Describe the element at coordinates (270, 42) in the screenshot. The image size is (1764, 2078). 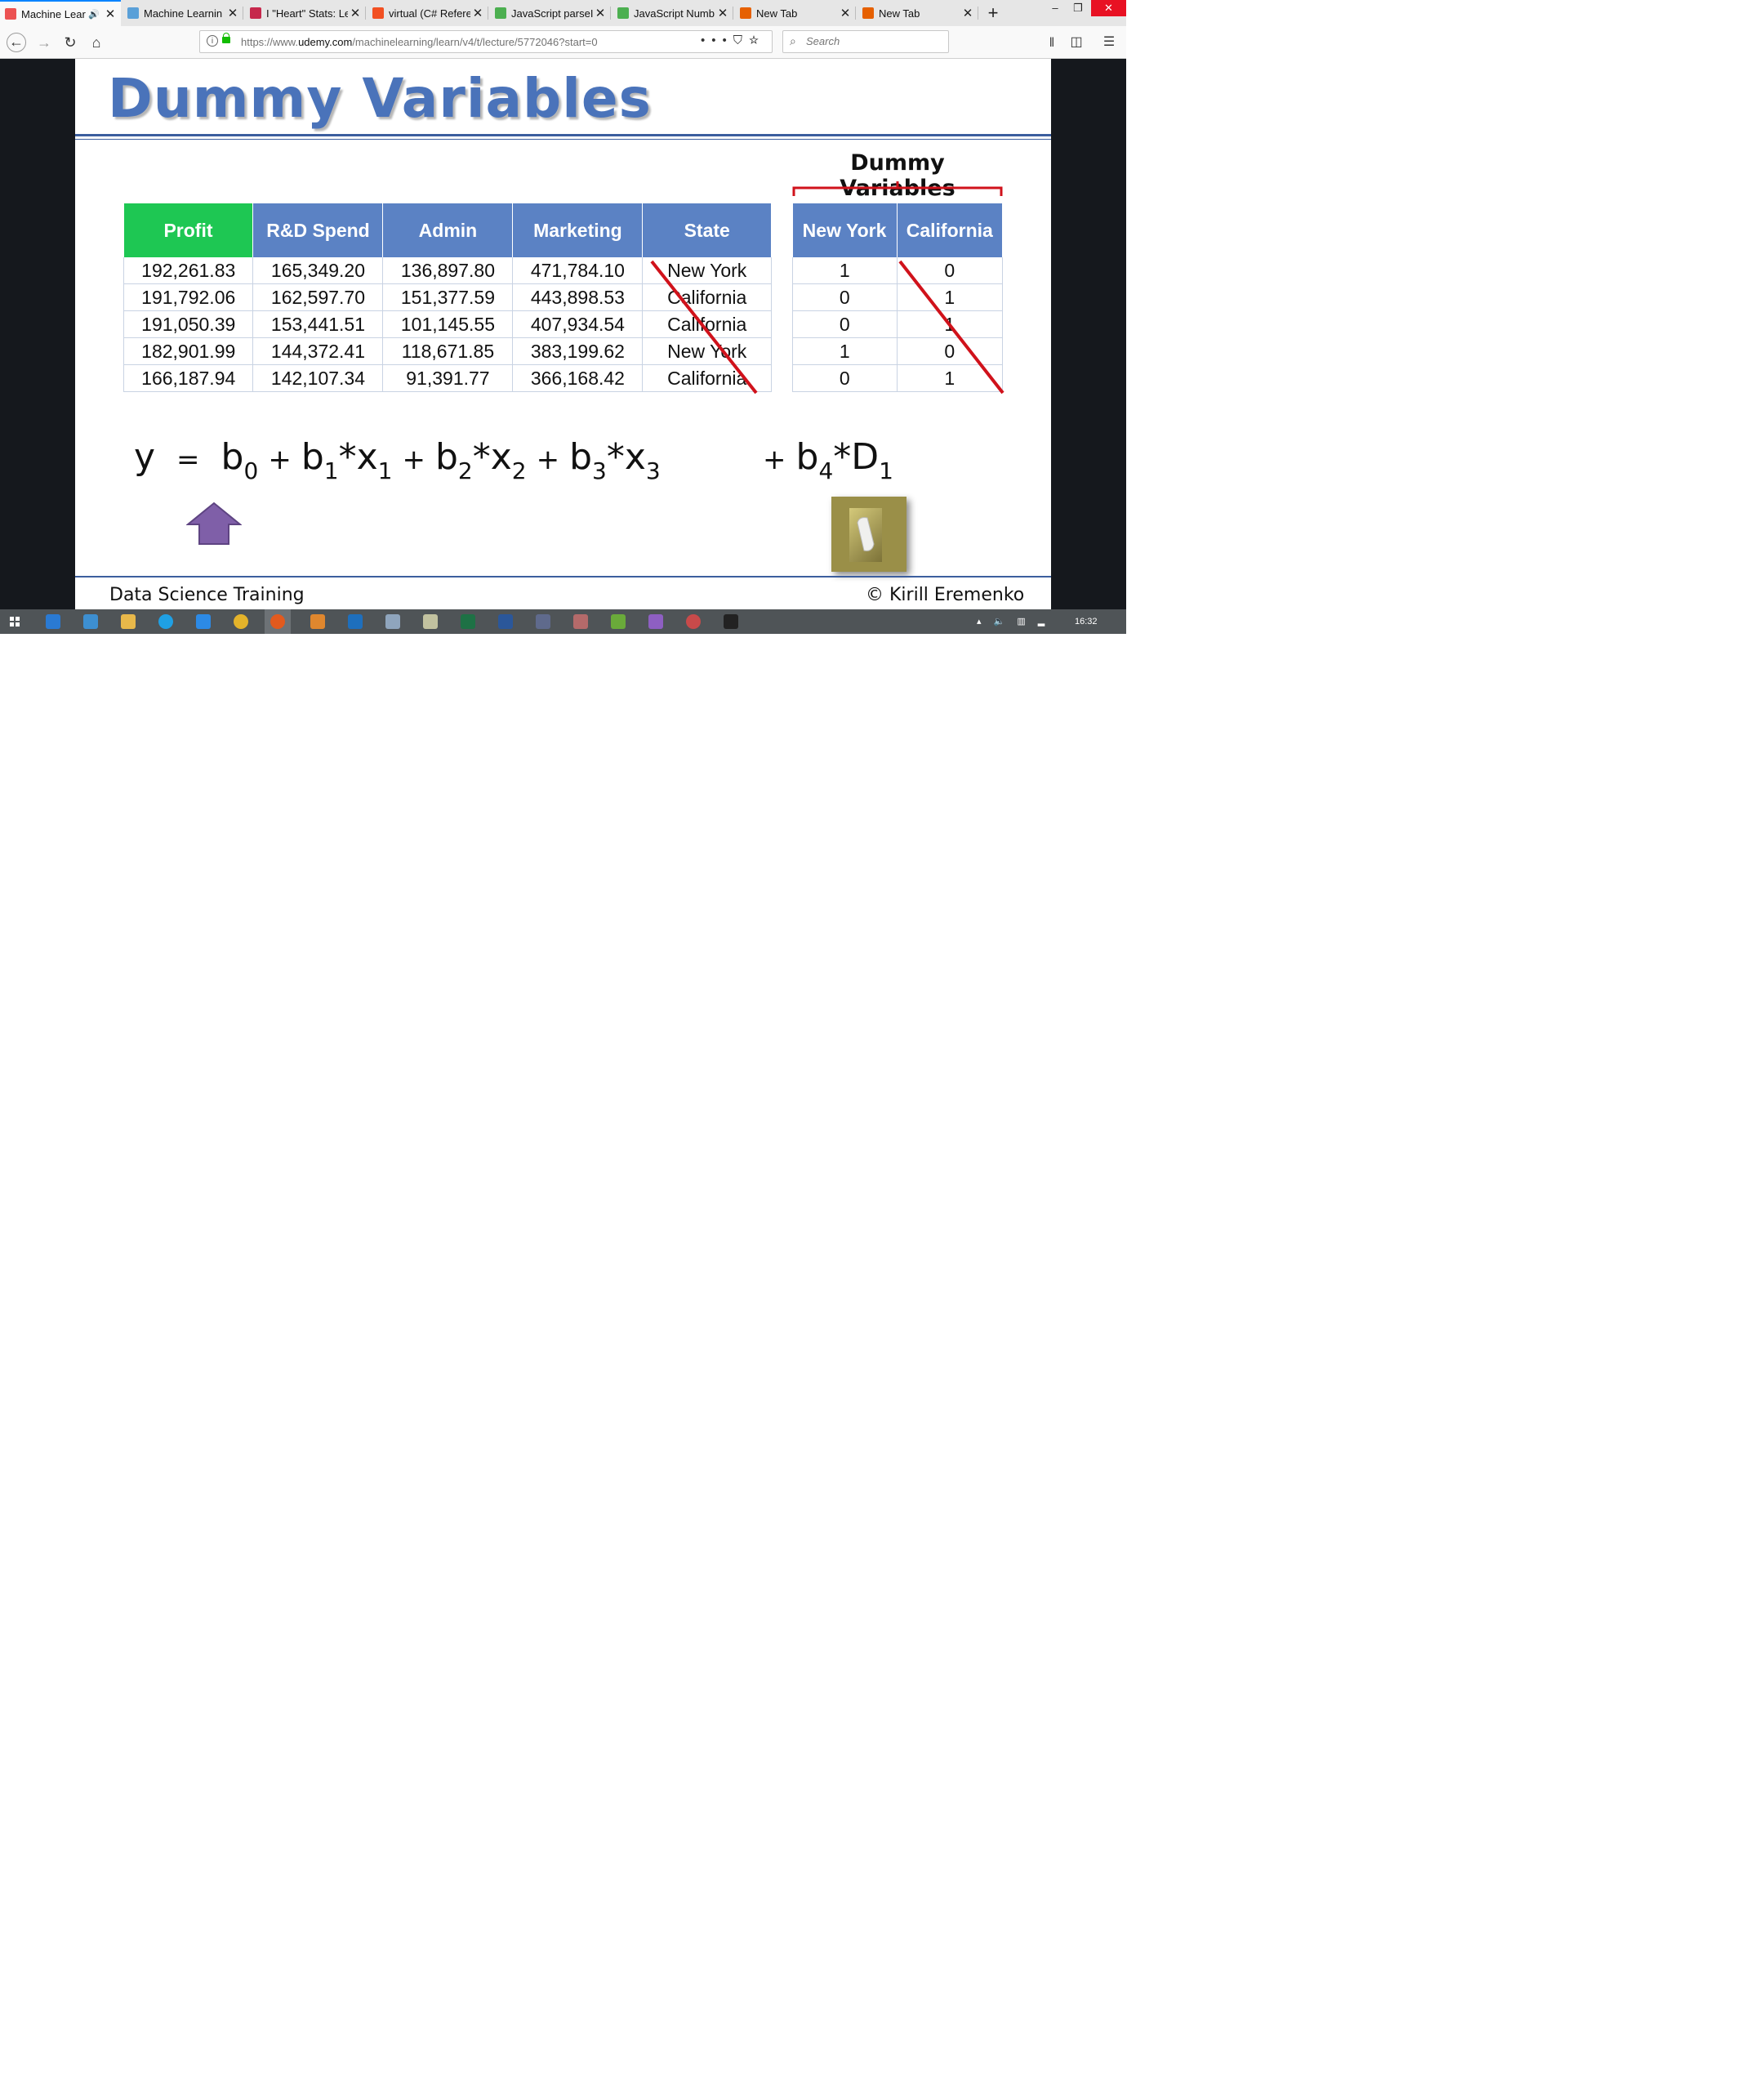
I see `url-prefix: https://www.` at that location.